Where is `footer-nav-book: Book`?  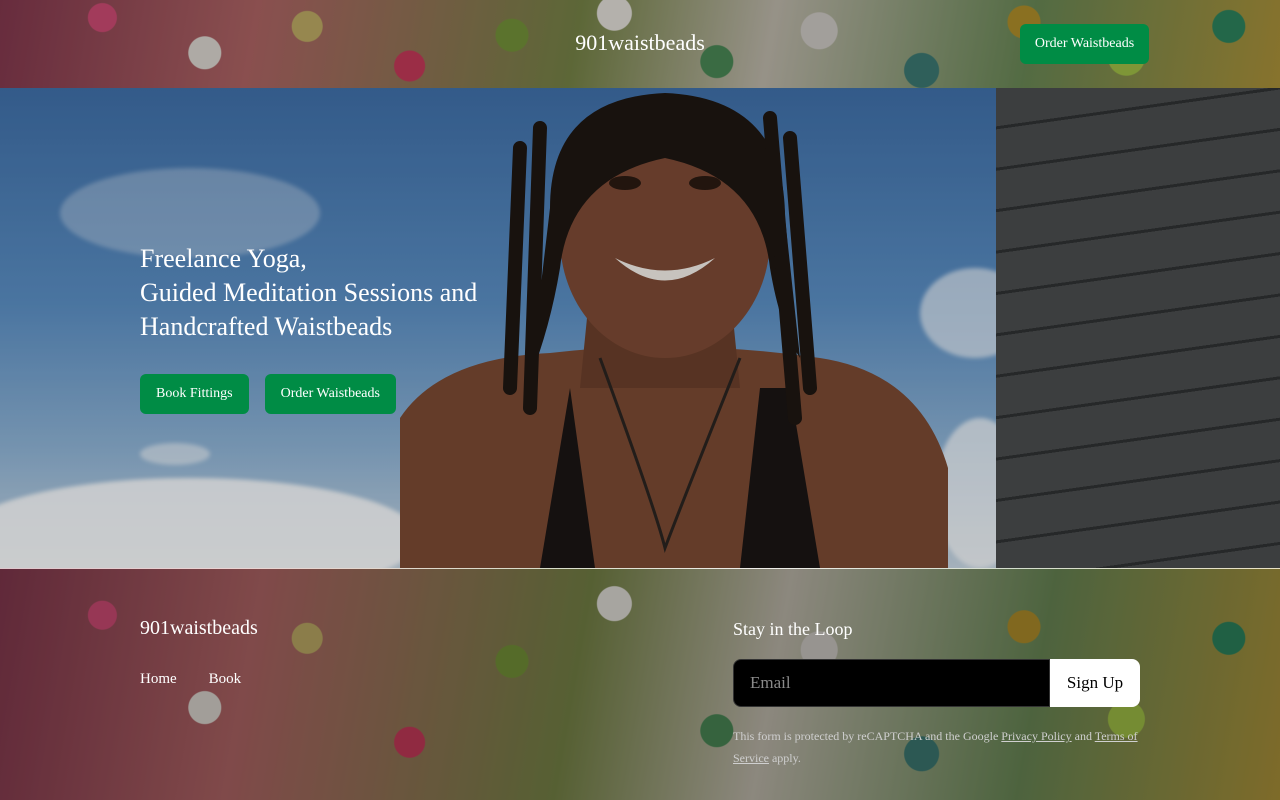
footer-nav-book: Book is located at coordinates (225, 679).